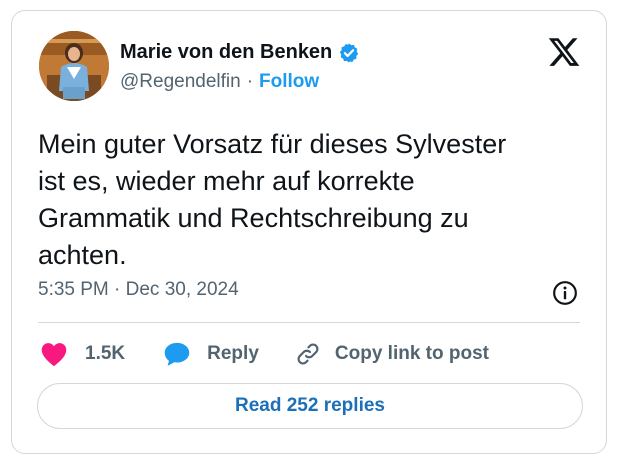  What do you see at coordinates (564, 52) in the screenshot?
I see `x-logo-icon` at bounding box center [564, 52].